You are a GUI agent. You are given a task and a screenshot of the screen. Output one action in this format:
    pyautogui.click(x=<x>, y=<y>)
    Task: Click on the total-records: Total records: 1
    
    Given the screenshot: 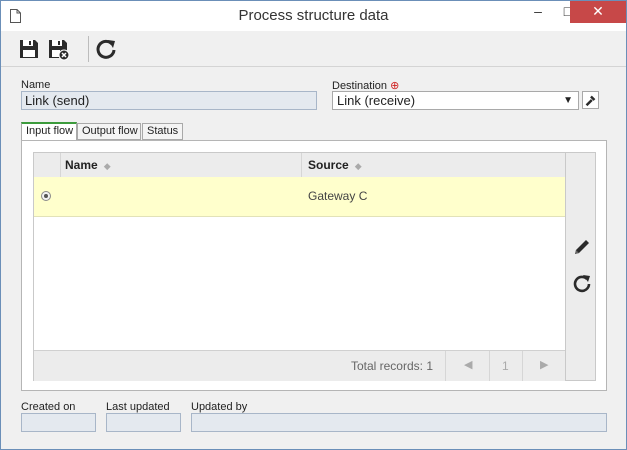 What is the action you would take?
    pyautogui.click(x=391, y=366)
    